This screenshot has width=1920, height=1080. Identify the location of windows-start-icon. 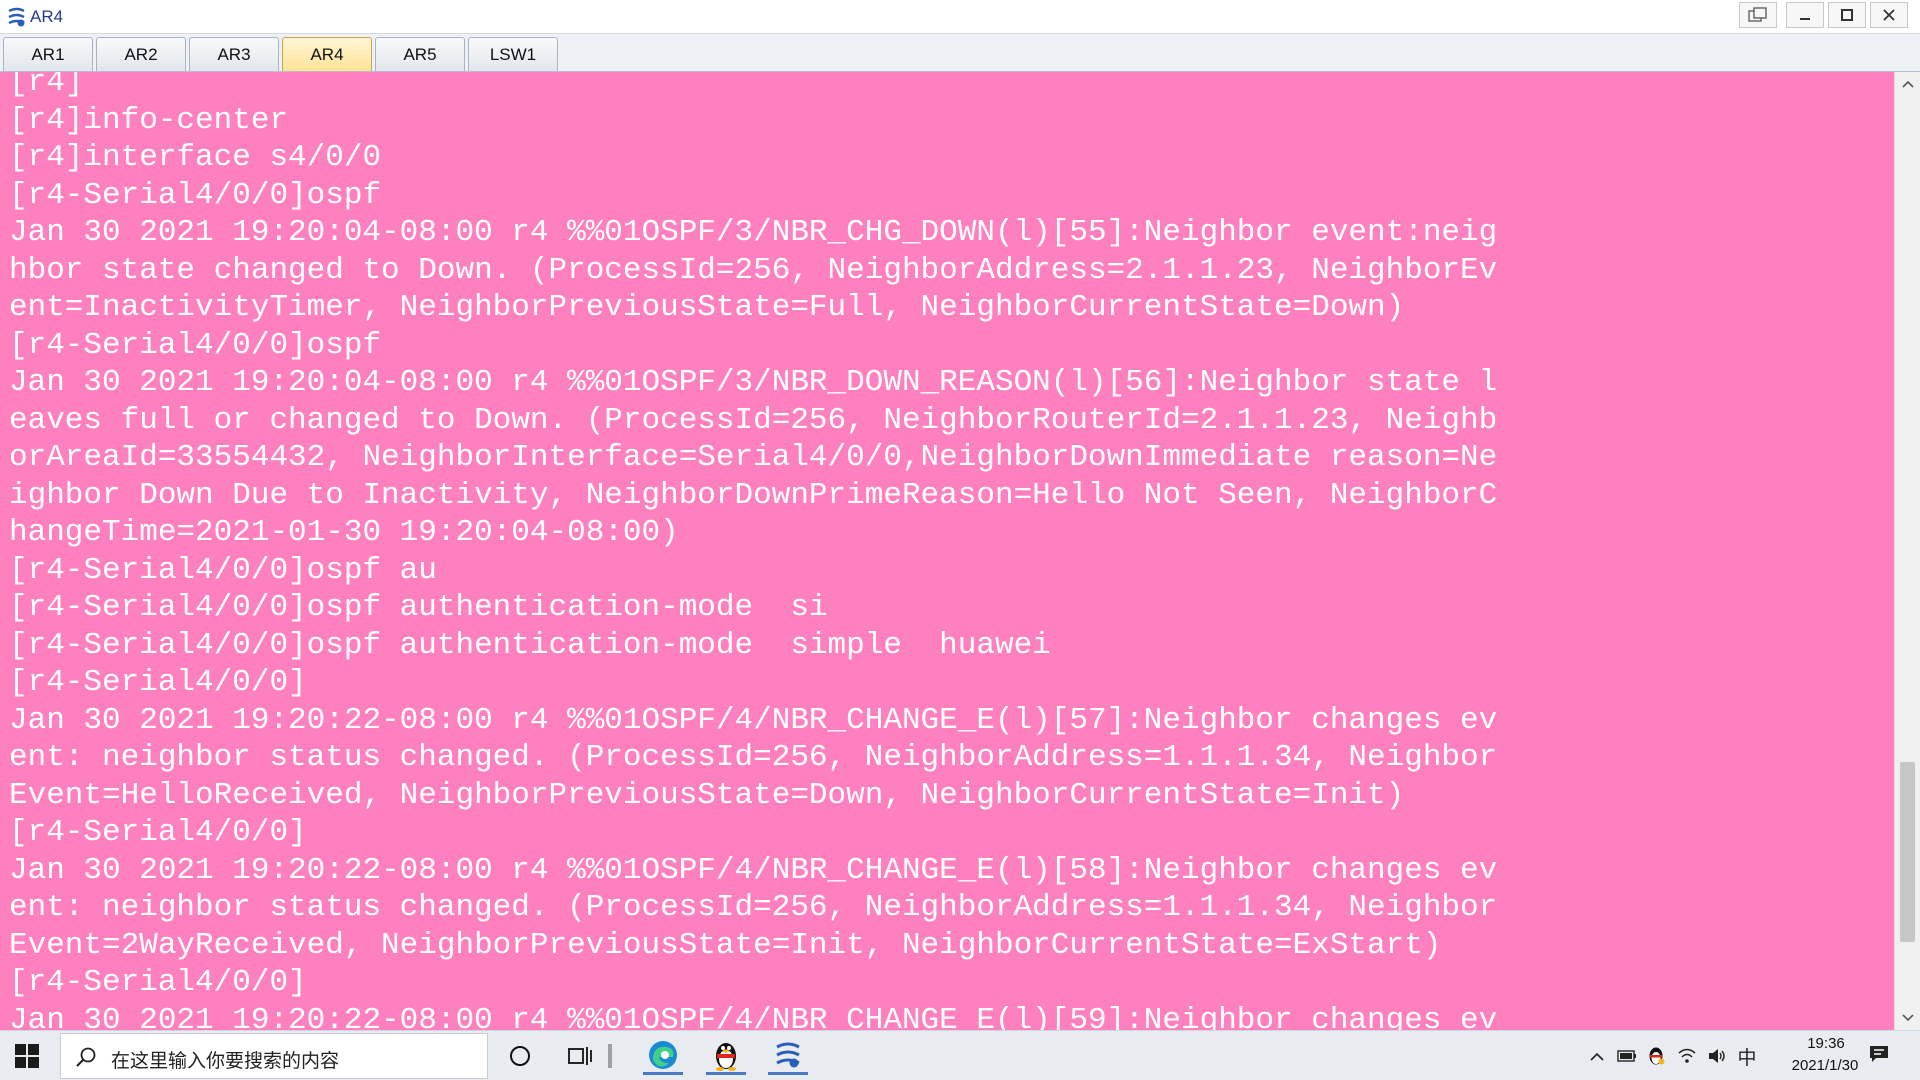
(27, 1056).